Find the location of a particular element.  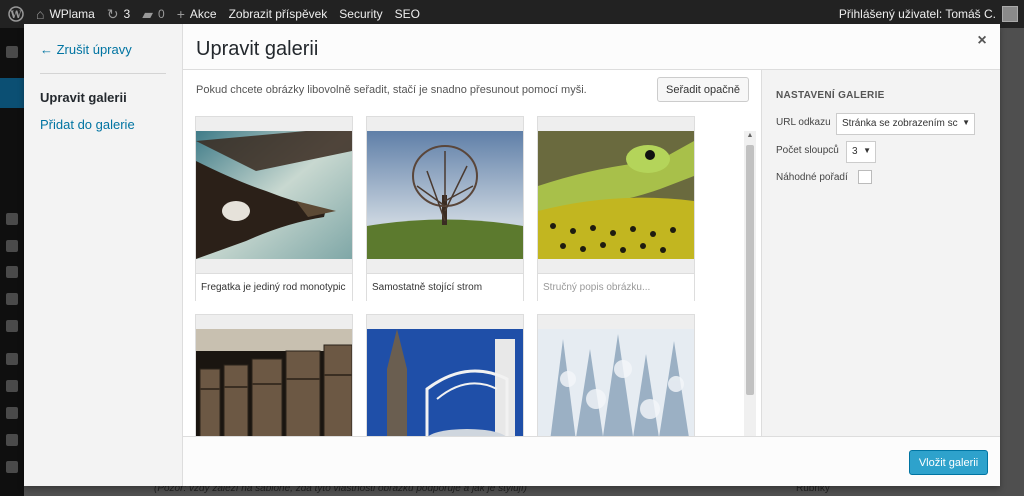

avatar is located at coordinates (1010, 14).